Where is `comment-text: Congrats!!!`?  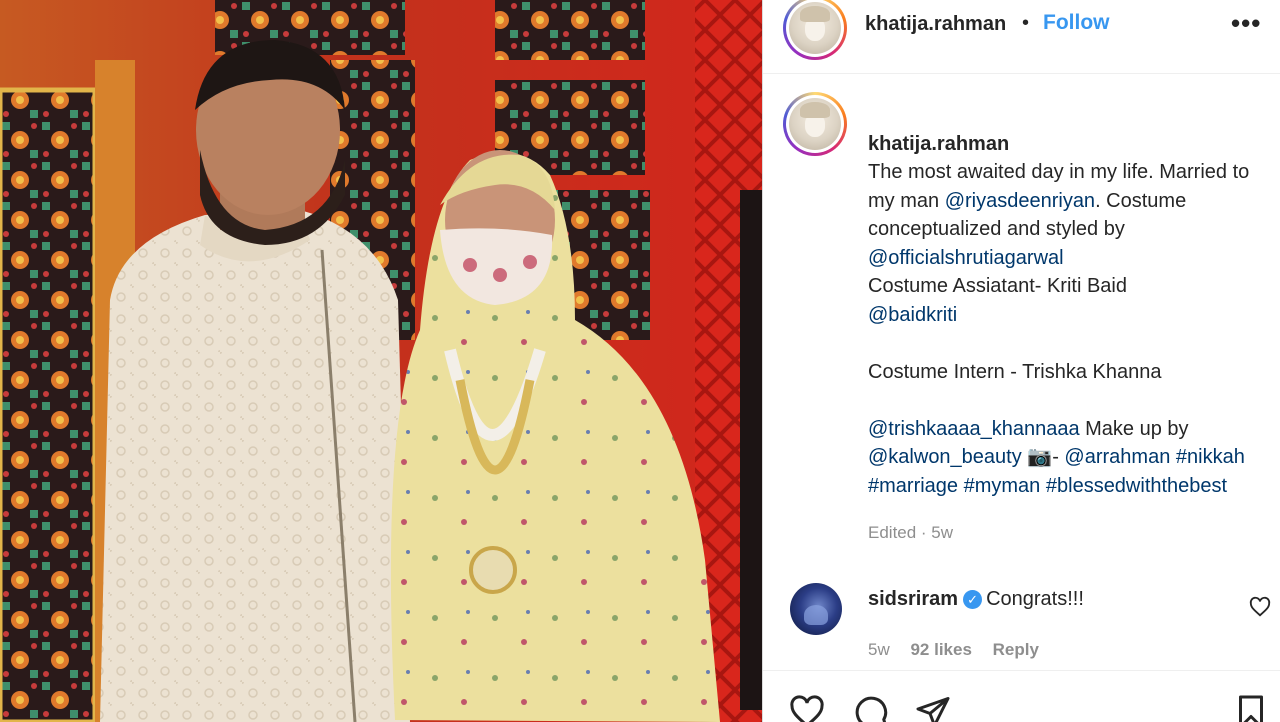 comment-text: Congrats!!! is located at coordinates (1035, 599).